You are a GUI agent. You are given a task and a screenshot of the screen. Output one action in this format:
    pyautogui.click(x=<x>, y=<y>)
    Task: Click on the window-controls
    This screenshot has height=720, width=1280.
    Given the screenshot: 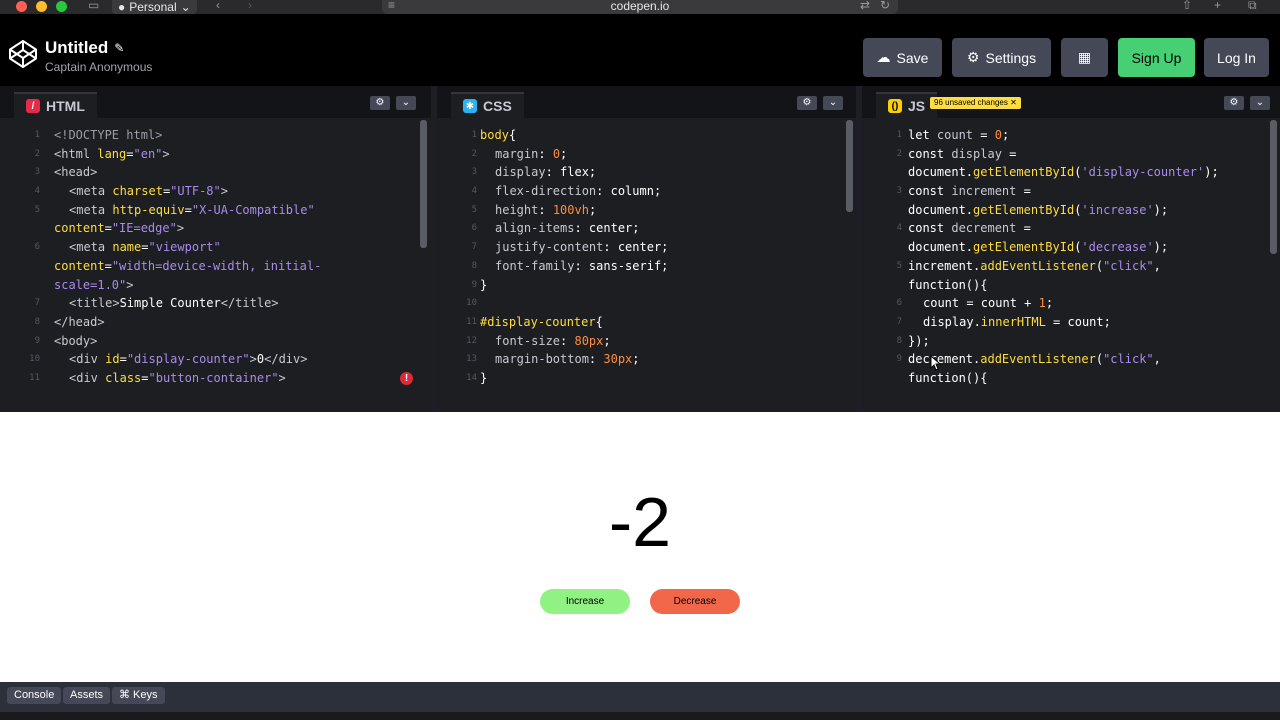 What is the action you would take?
    pyautogui.click(x=41, y=6)
    